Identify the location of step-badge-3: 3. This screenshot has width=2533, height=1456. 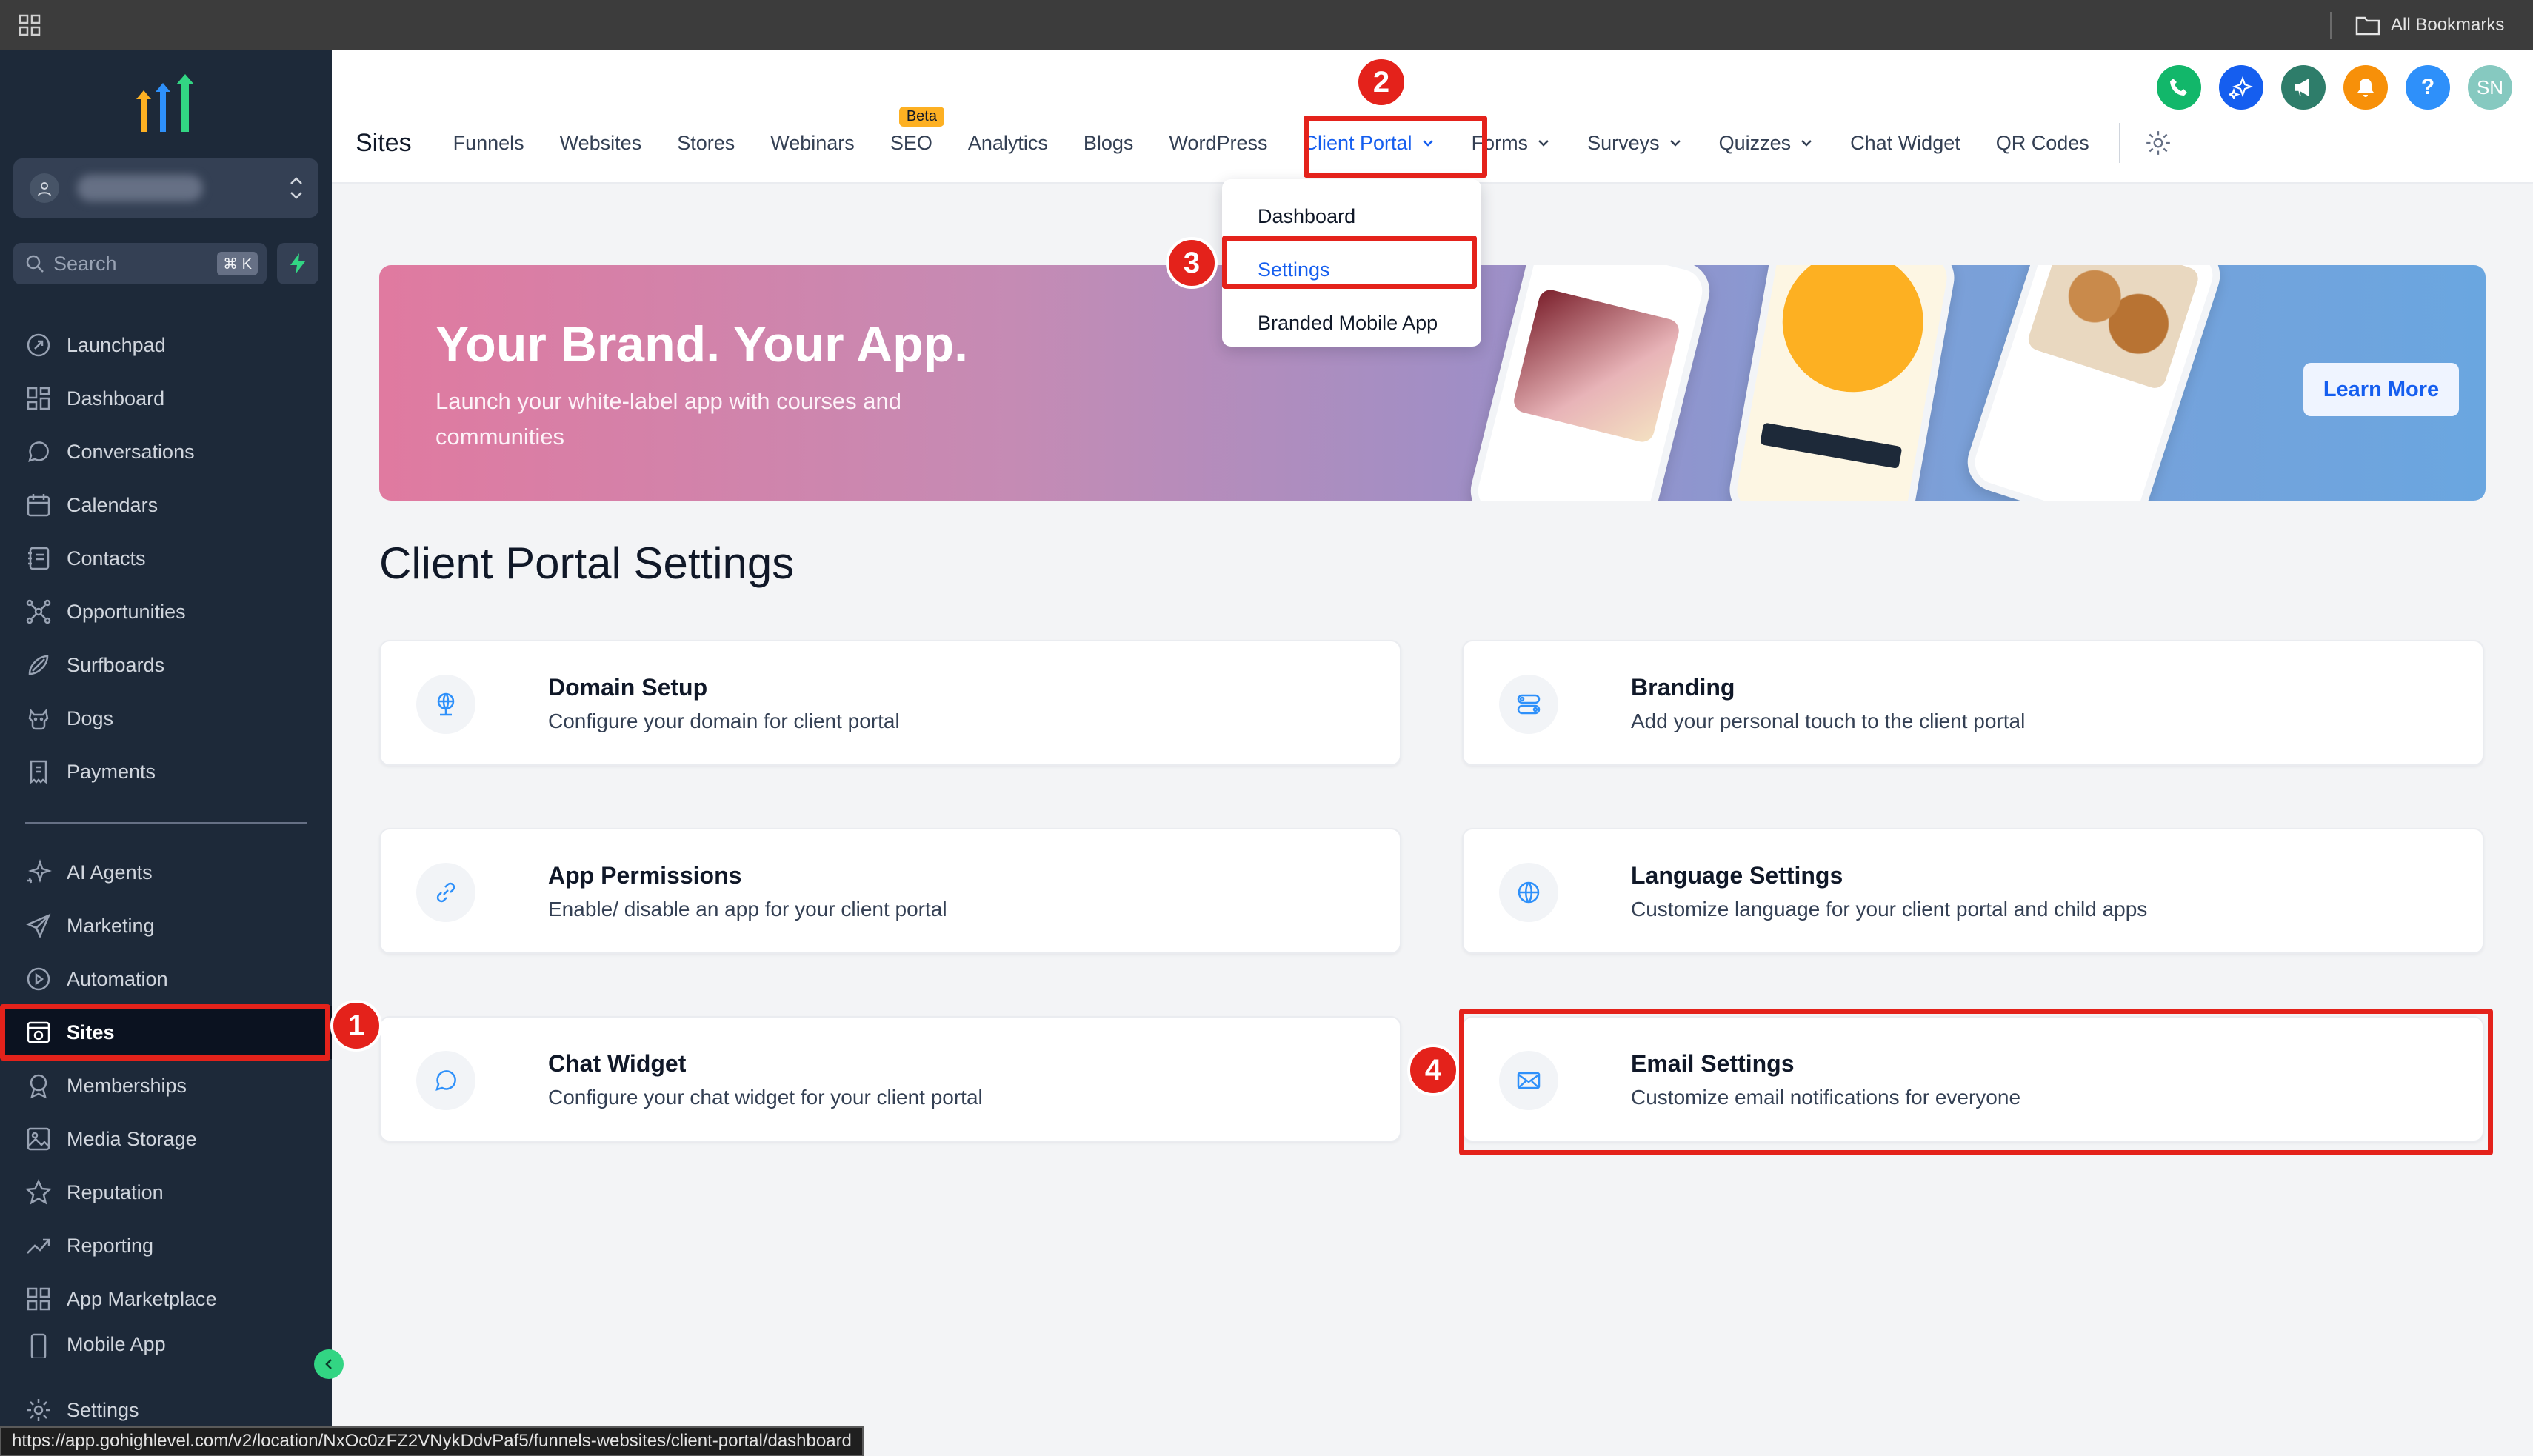
(1192, 263).